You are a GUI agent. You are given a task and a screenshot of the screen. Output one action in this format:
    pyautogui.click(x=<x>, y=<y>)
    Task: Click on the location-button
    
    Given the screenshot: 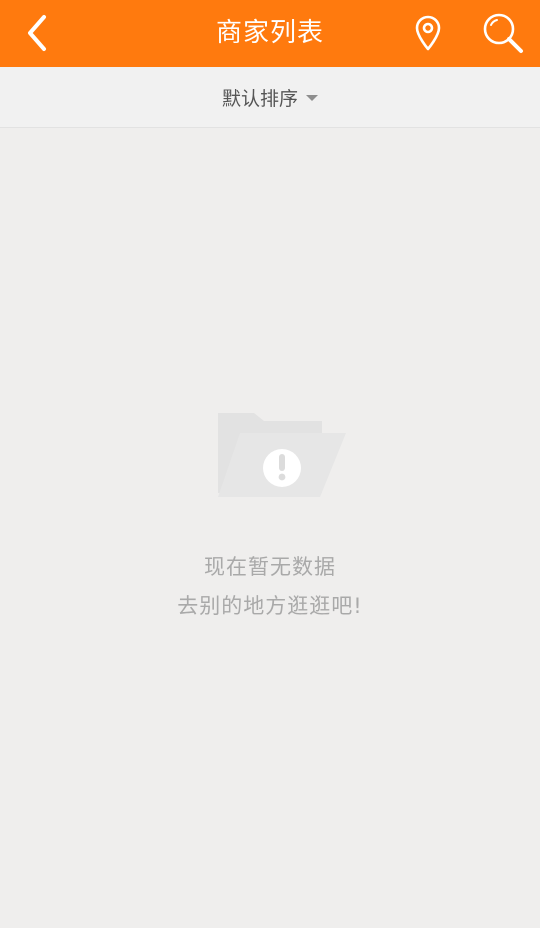 What is the action you would take?
    pyautogui.click(x=428, y=33)
    